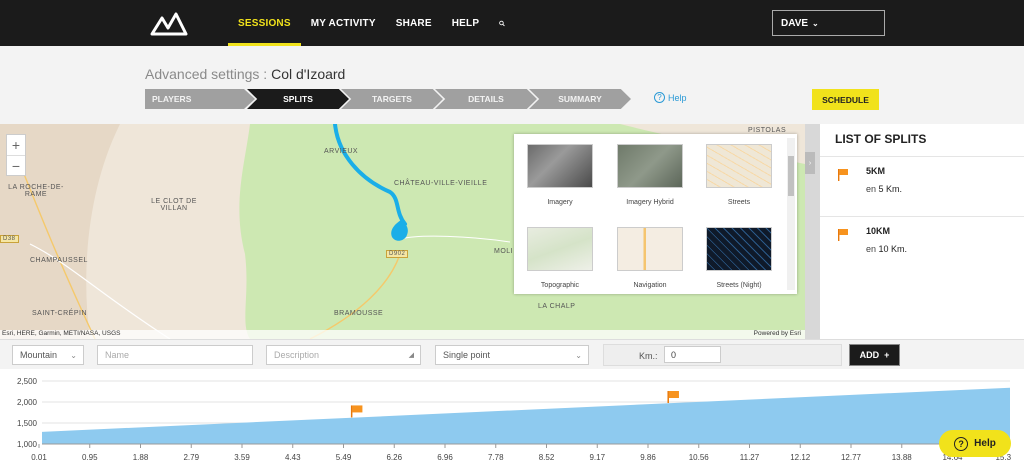  I want to click on mode-select-value: Single point, so click(467, 355).